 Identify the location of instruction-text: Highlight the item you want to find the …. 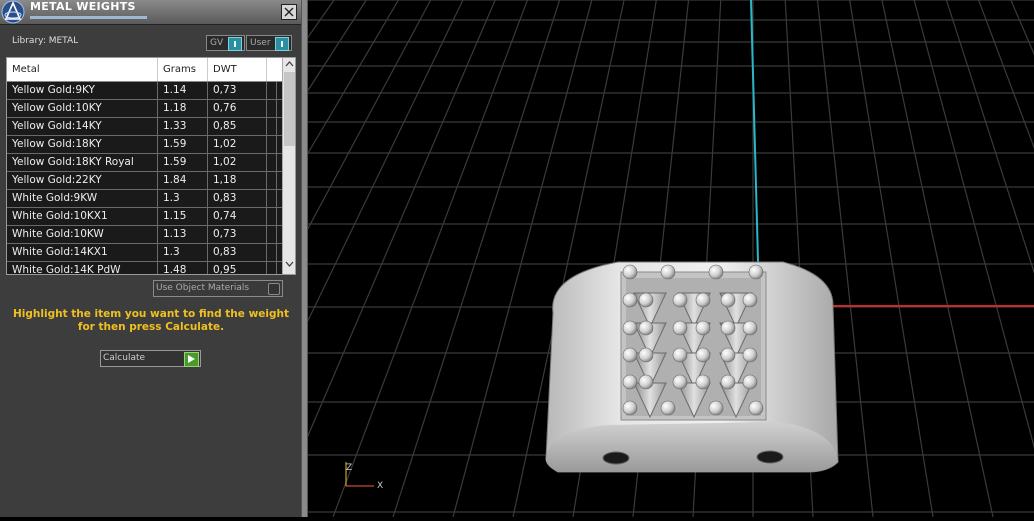
(151, 321).